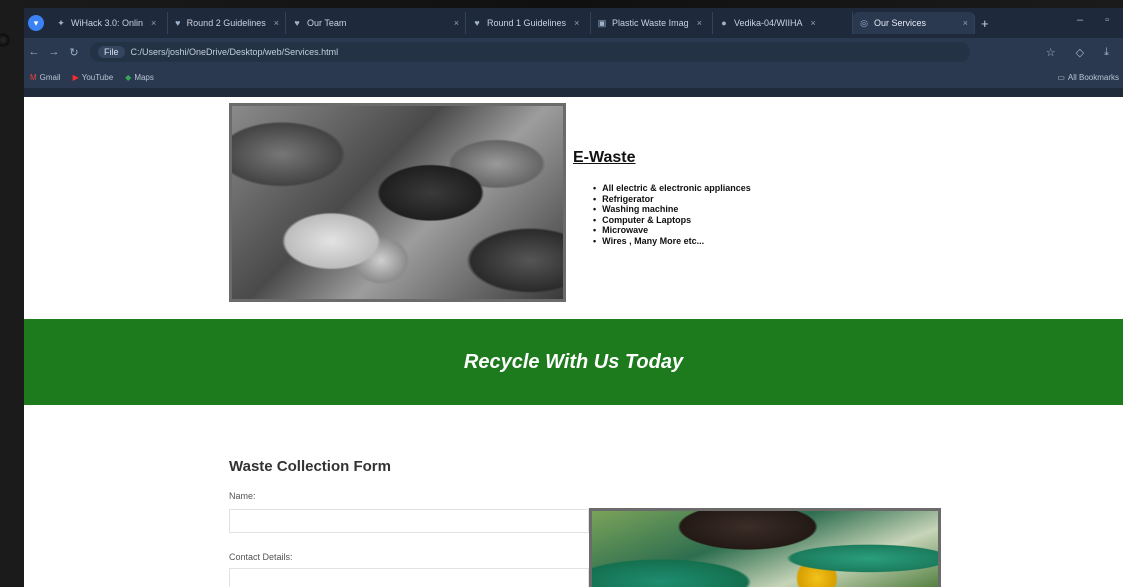 This screenshot has width=1123, height=587. Describe the element at coordinates (724, 23) in the screenshot. I see `github-icon: ●` at that location.